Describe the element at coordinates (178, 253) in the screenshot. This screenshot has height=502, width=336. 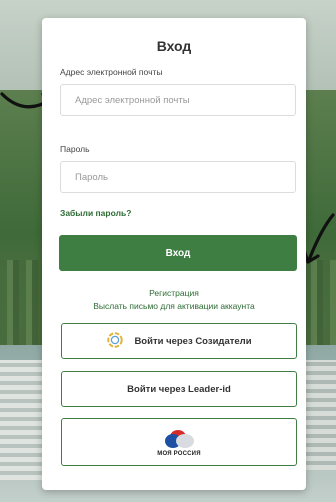
I see `login-button: Вход` at that location.